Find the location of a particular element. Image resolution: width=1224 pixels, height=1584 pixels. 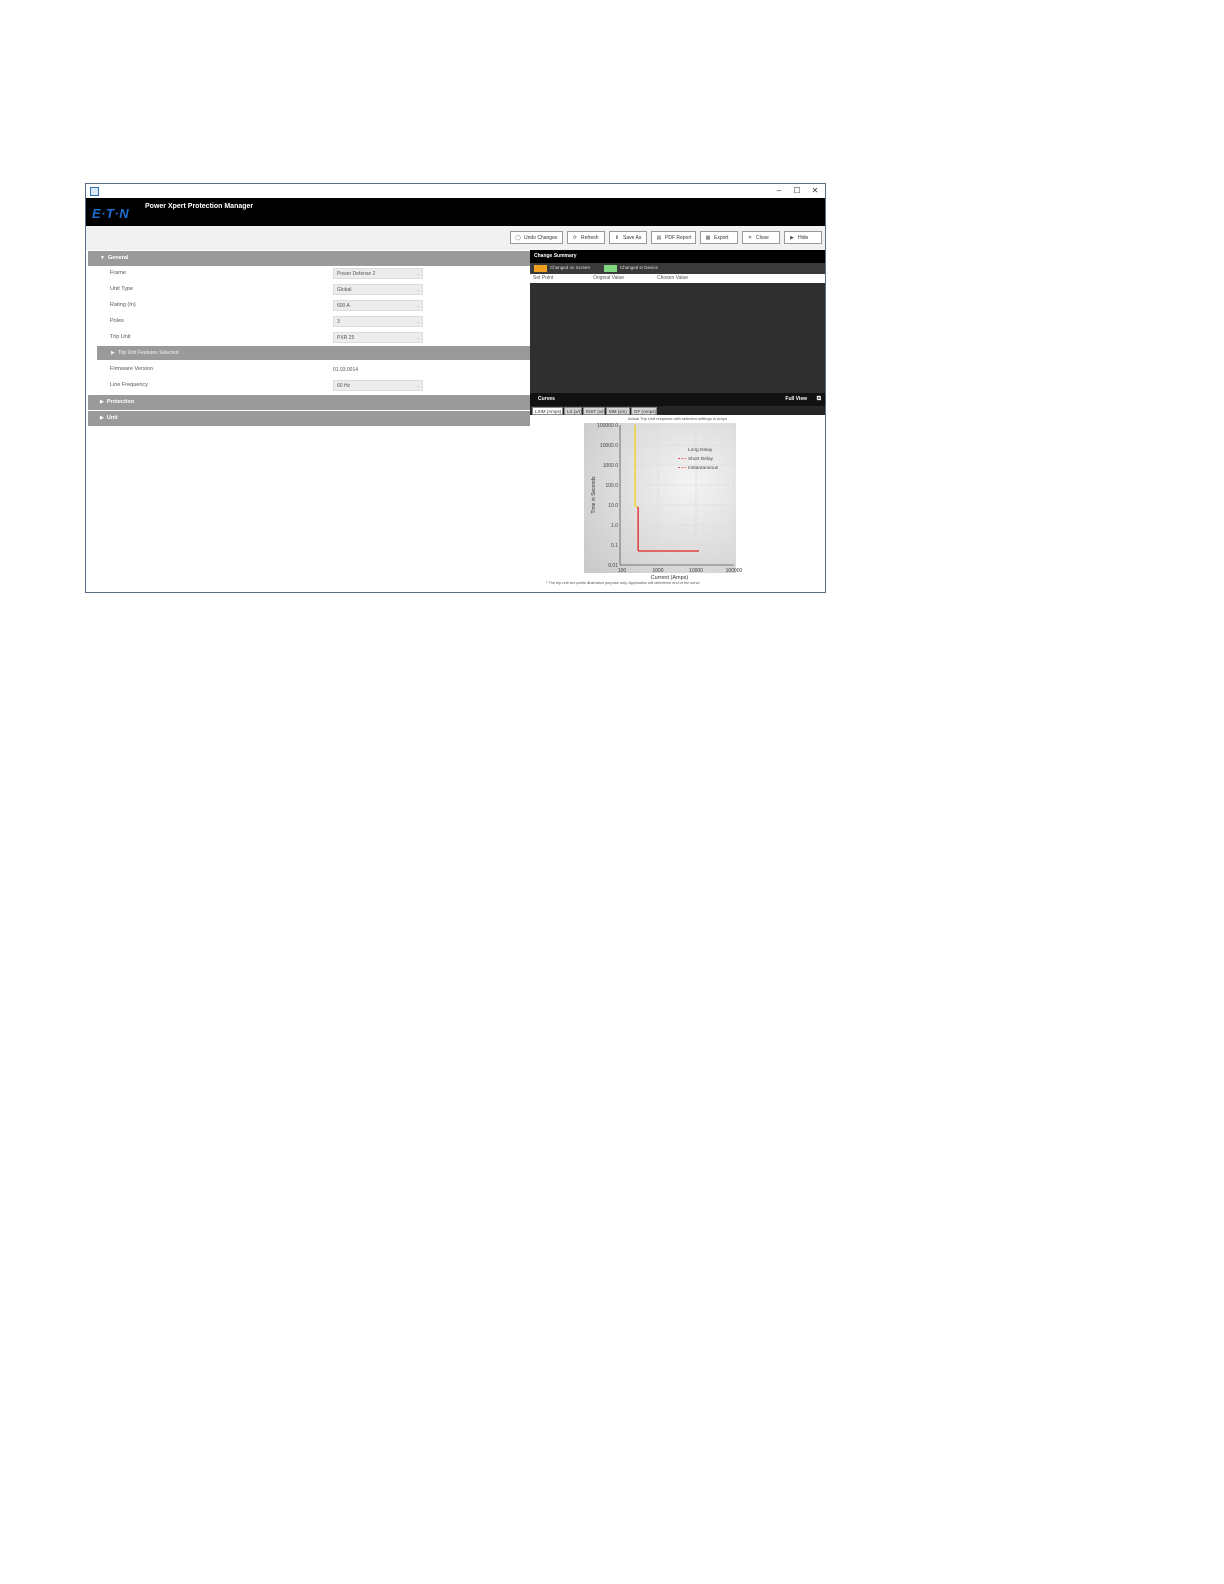

line-frequency-value: 60 Hz is located at coordinates (344, 386).